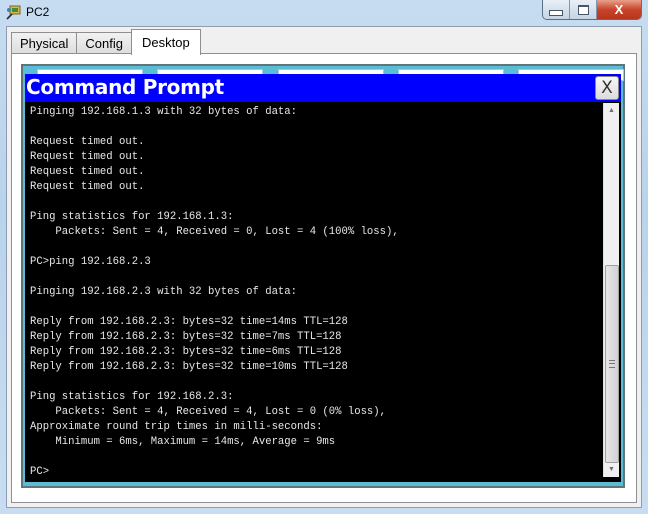 This screenshot has height=514, width=648. I want to click on tab-bar: Physical Config Desktop, so click(106, 42).